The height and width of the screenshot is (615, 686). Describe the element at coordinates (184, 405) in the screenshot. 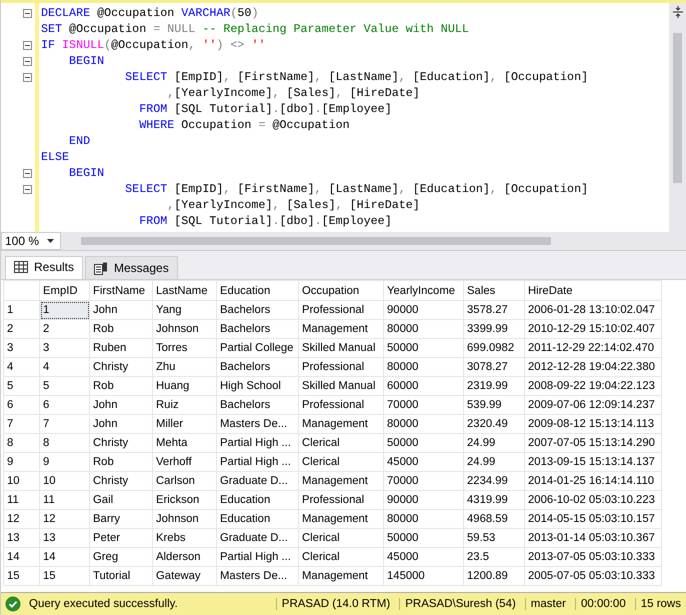

I see `table-cell: Ruiz` at that location.